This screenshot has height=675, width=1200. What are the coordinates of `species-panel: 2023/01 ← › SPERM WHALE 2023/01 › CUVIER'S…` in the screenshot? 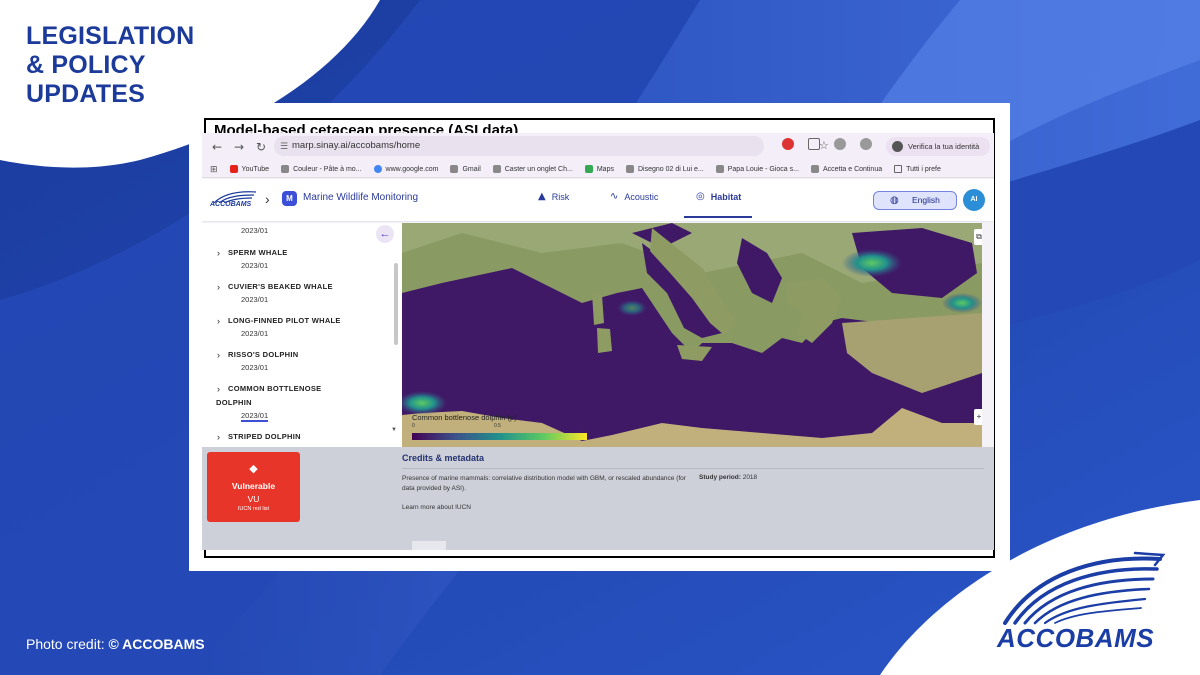 It's located at (302, 335).